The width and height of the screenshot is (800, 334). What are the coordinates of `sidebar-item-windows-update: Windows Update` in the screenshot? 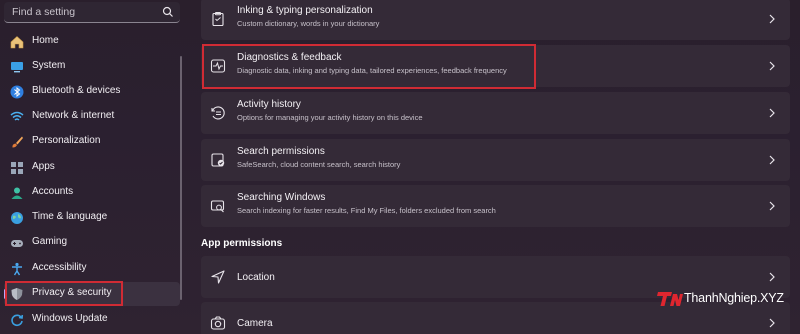 It's located at (92, 320).